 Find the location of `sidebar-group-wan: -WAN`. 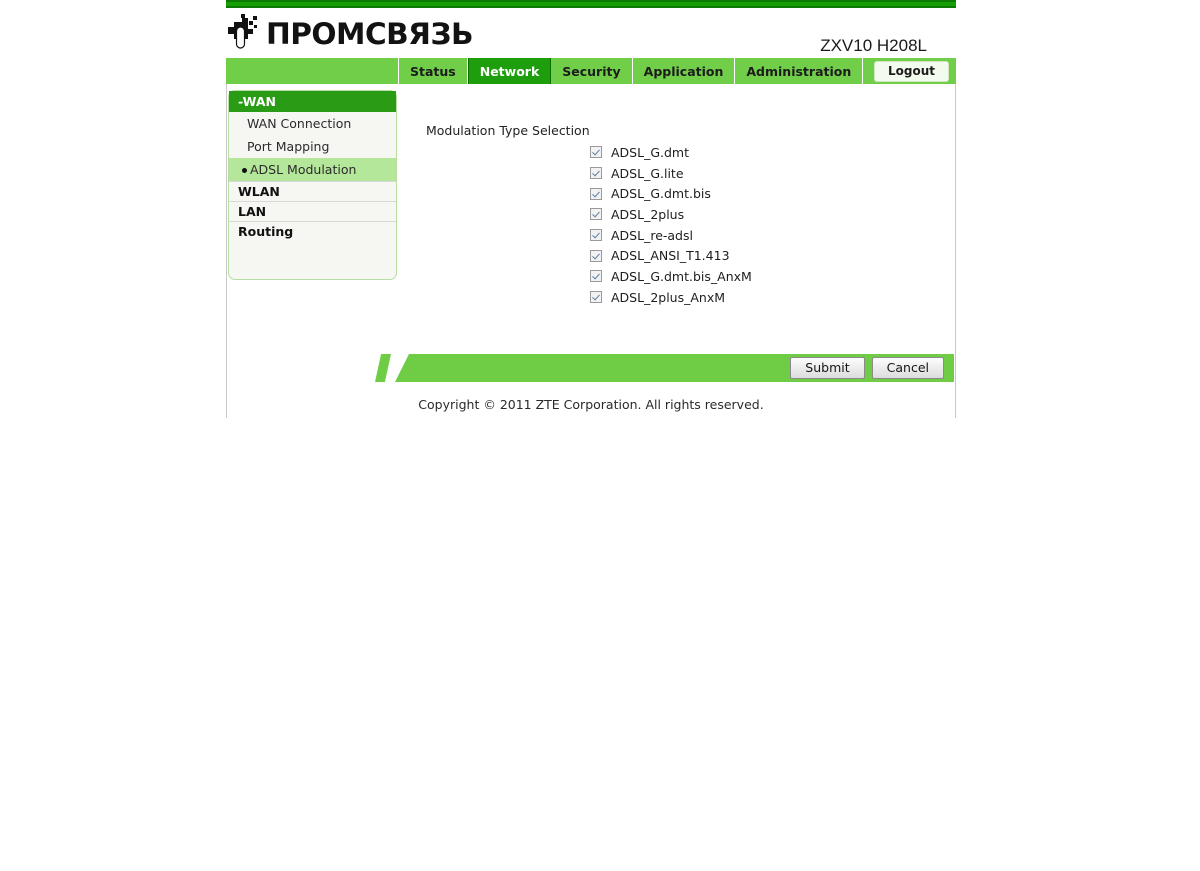

sidebar-group-wan: -WAN is located at coordinates (312, 101).